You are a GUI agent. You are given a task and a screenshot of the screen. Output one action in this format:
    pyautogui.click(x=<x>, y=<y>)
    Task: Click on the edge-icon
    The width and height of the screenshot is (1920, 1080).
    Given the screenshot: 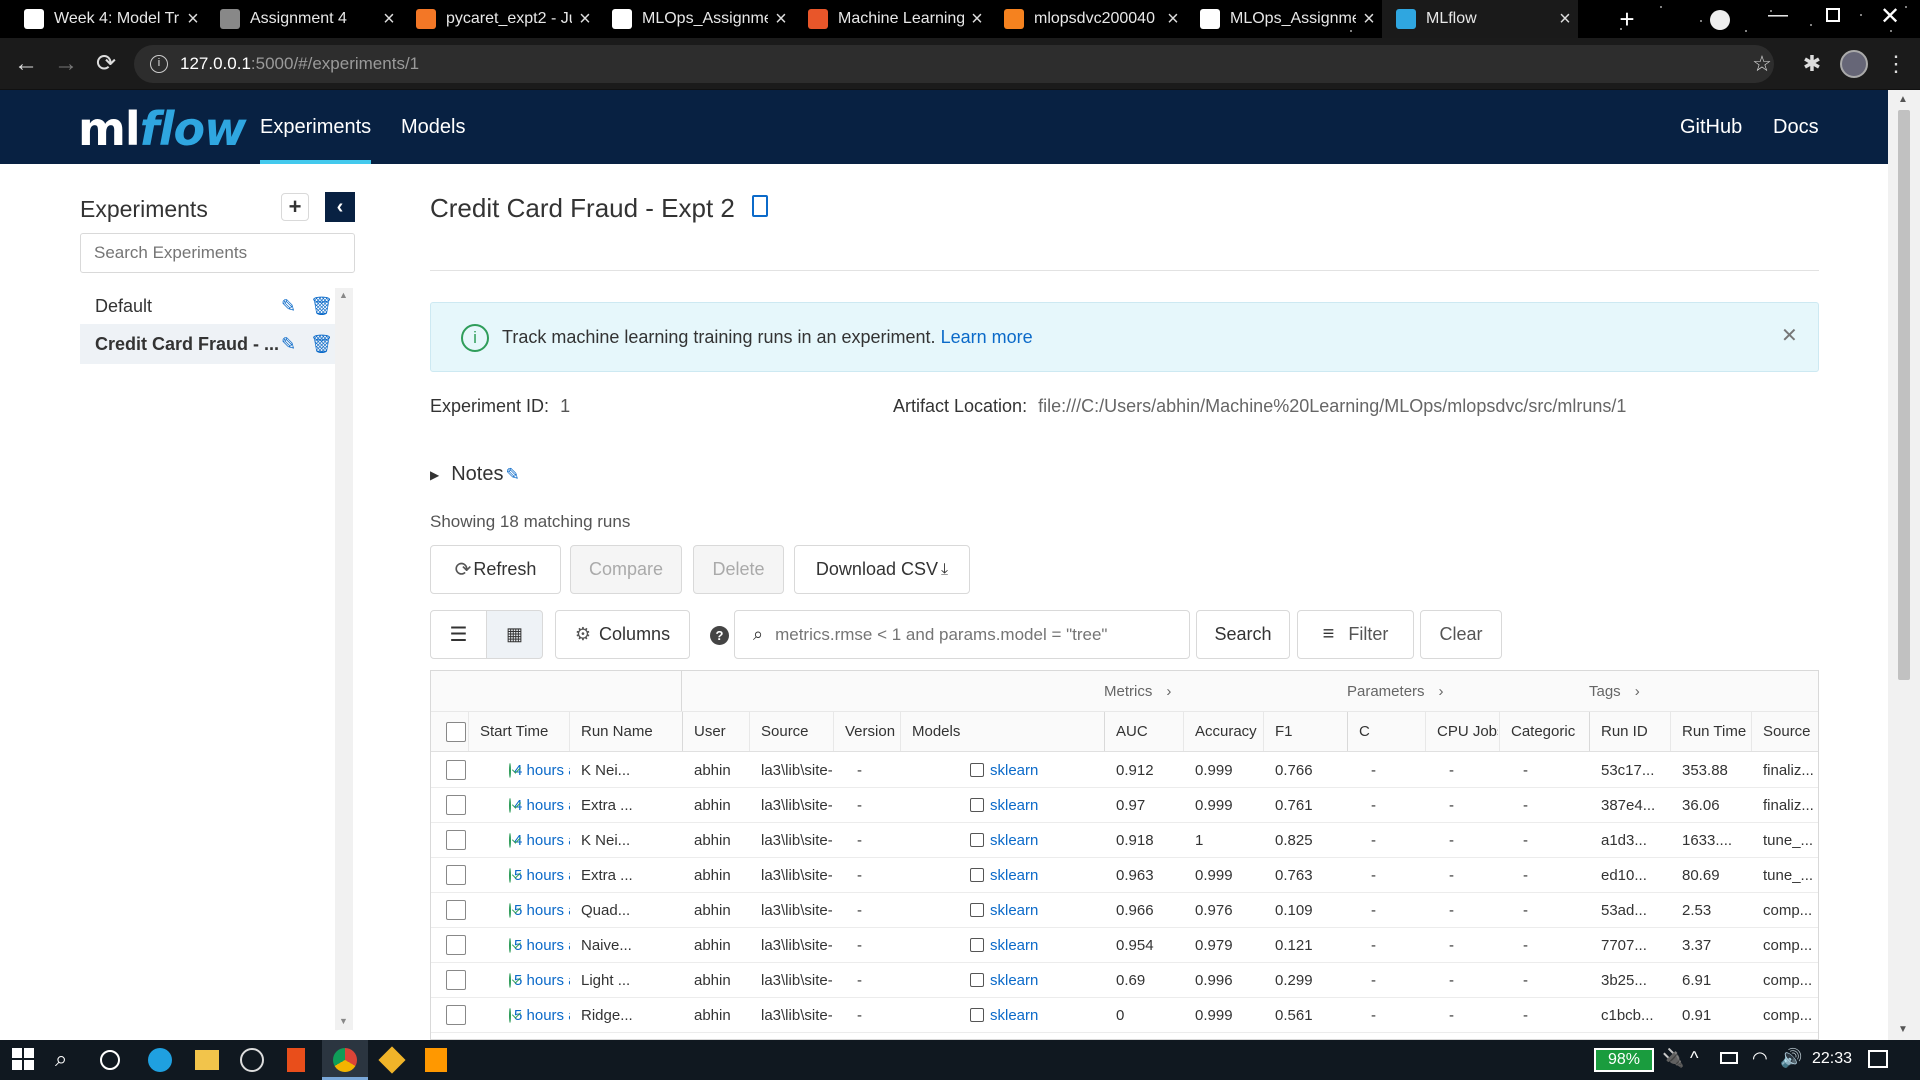 What is the action you would take?
    pyautogui.click(x=160, y=1060)
    